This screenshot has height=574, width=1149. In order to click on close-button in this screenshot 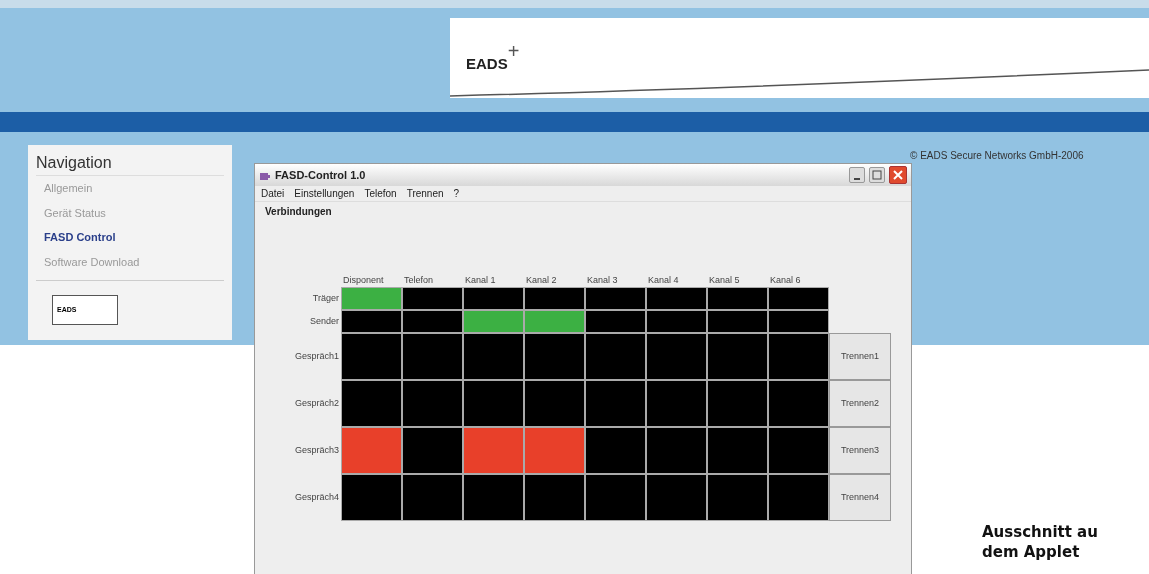, I will do `click(898, 175)`.